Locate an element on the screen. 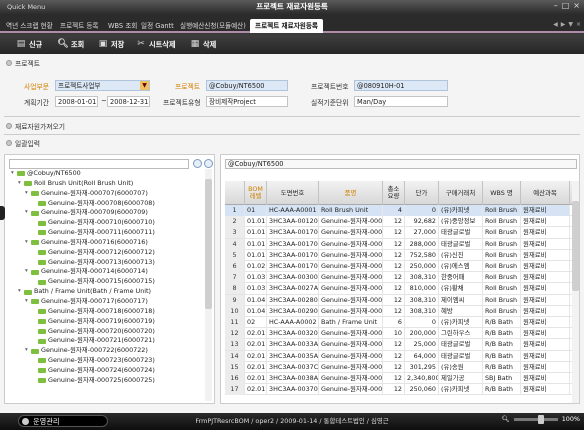 The width and height of the screenshot is (584, 430). table-cell: HC-AAA-A0002 is located at coordinates (293, 322).